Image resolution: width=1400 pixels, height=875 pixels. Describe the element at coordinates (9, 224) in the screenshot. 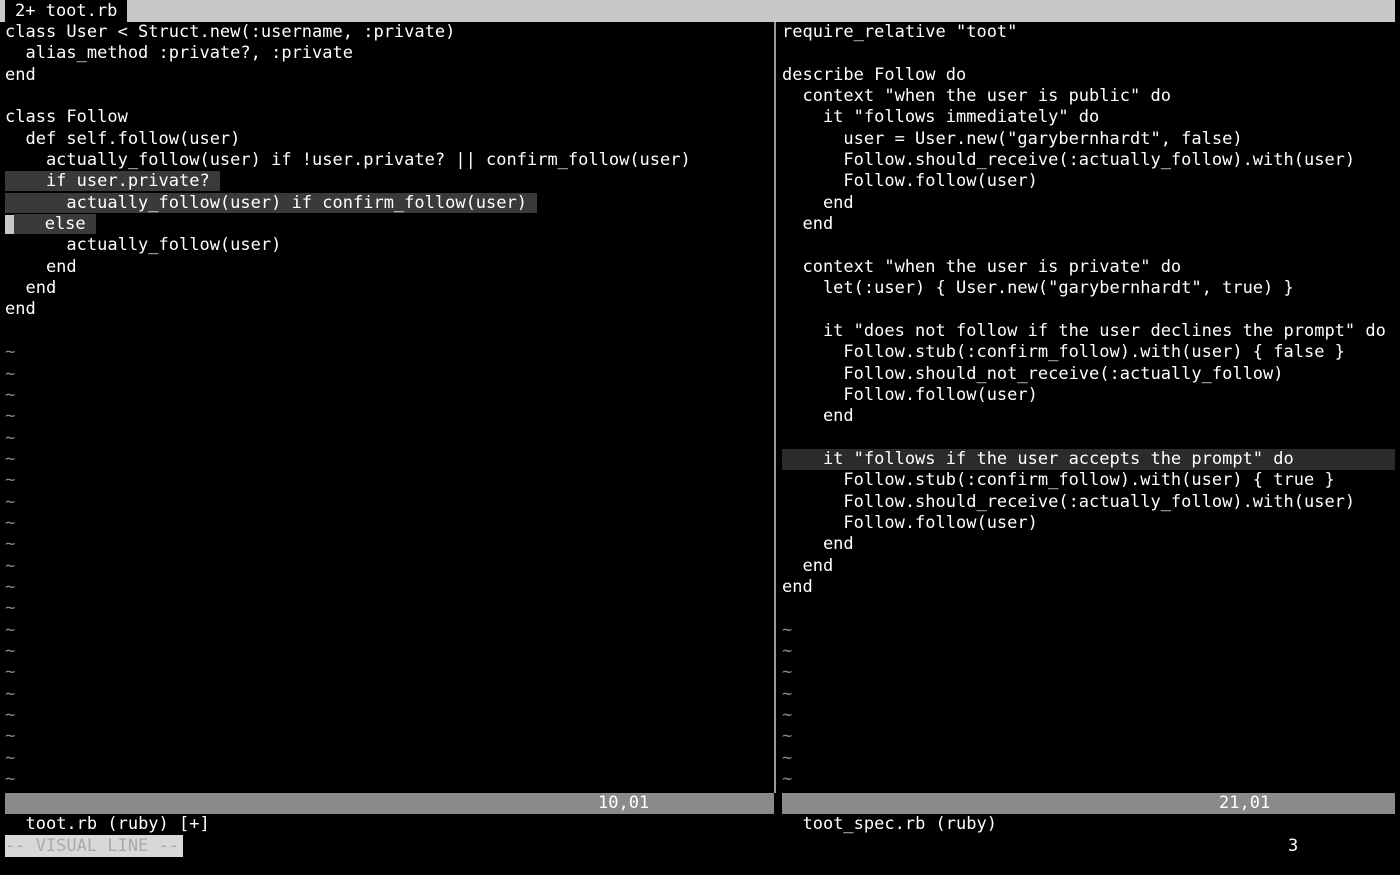

I see `text-cursor` at that location.